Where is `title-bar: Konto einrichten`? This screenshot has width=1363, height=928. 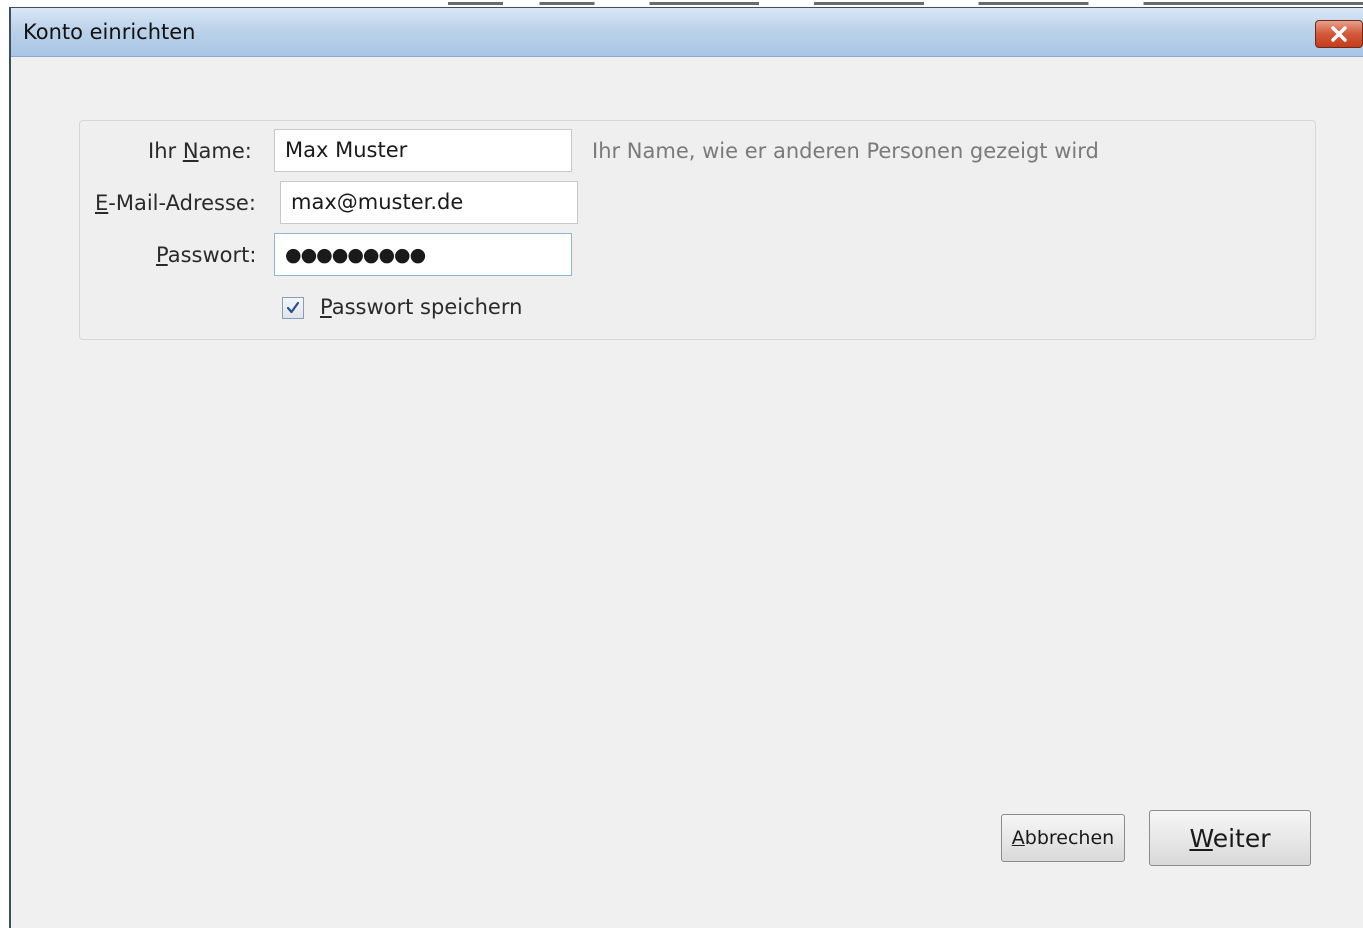
title-bar: Konto einrichten is located at coordinates (687, 32).